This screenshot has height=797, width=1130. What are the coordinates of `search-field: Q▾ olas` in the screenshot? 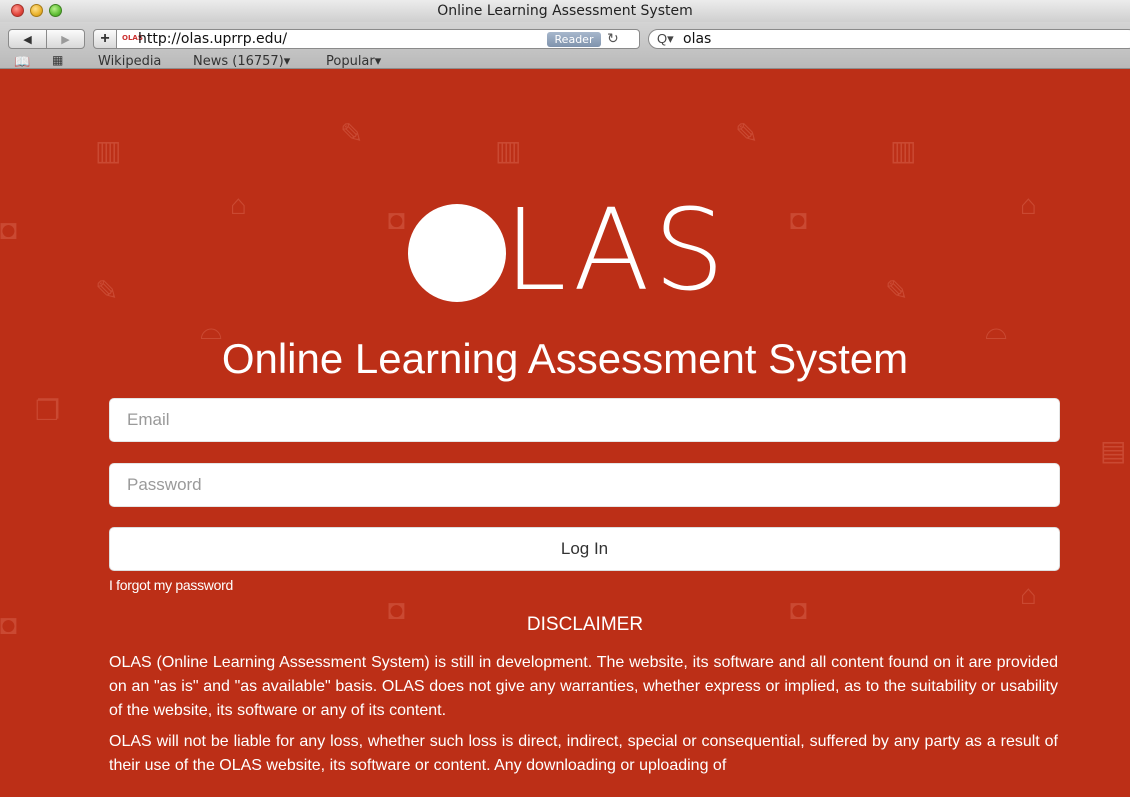 It's located at (889, 39).